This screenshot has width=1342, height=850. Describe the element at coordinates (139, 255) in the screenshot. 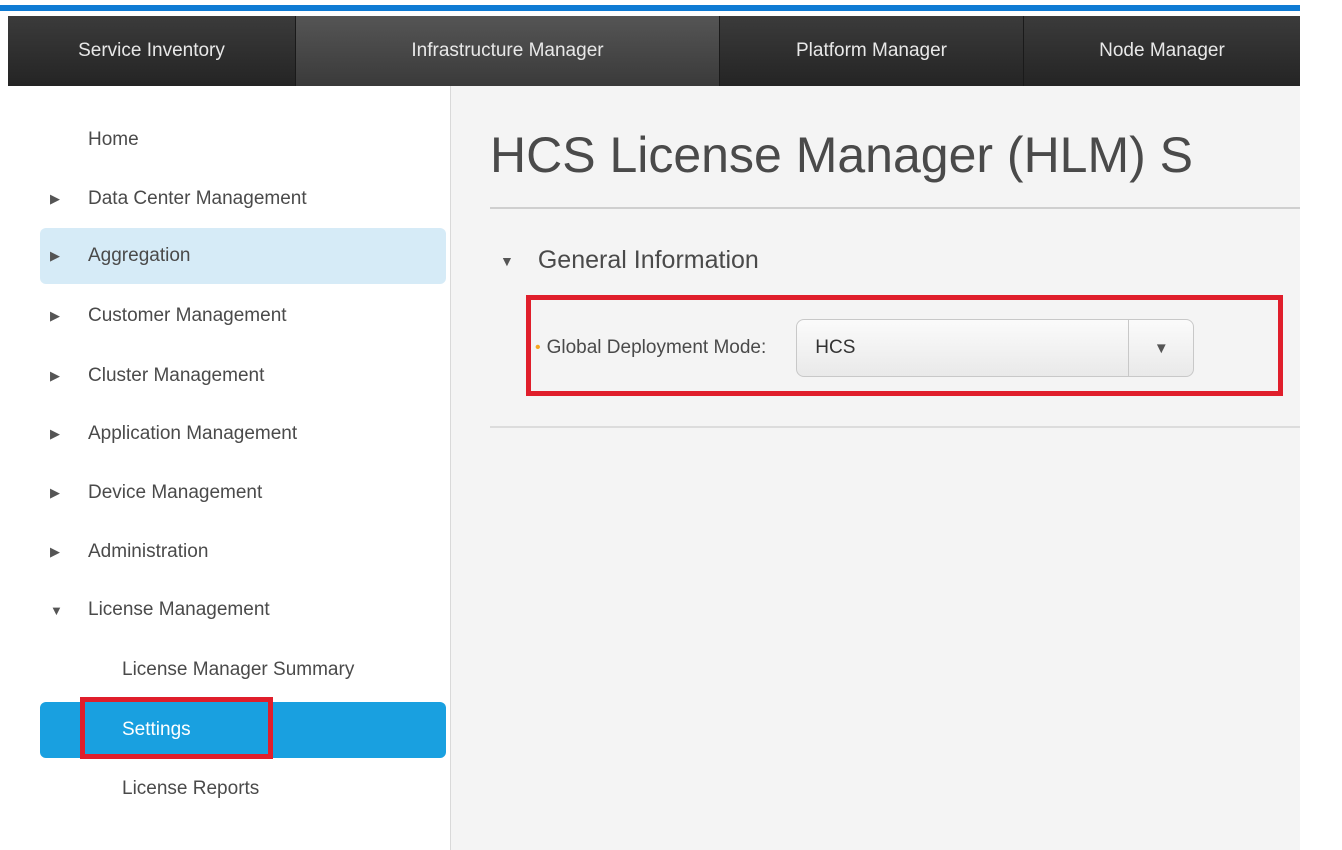

I see `sidebar-item-label: Aggregation` at that location.